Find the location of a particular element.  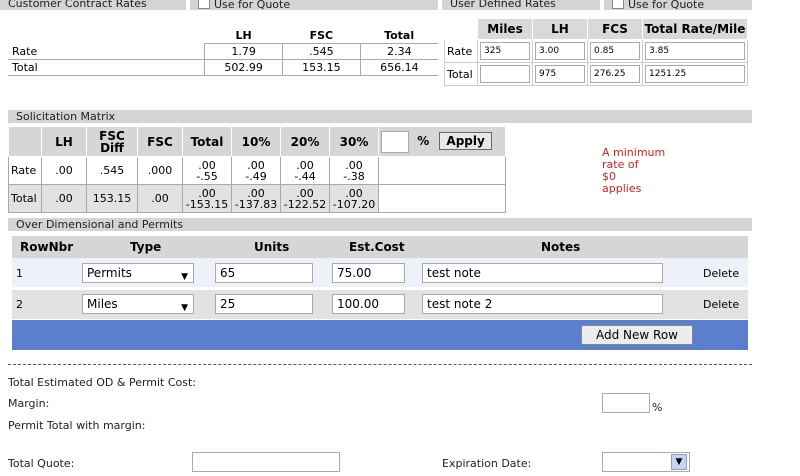

row-number: 1 is located at coordinates (19, 273).